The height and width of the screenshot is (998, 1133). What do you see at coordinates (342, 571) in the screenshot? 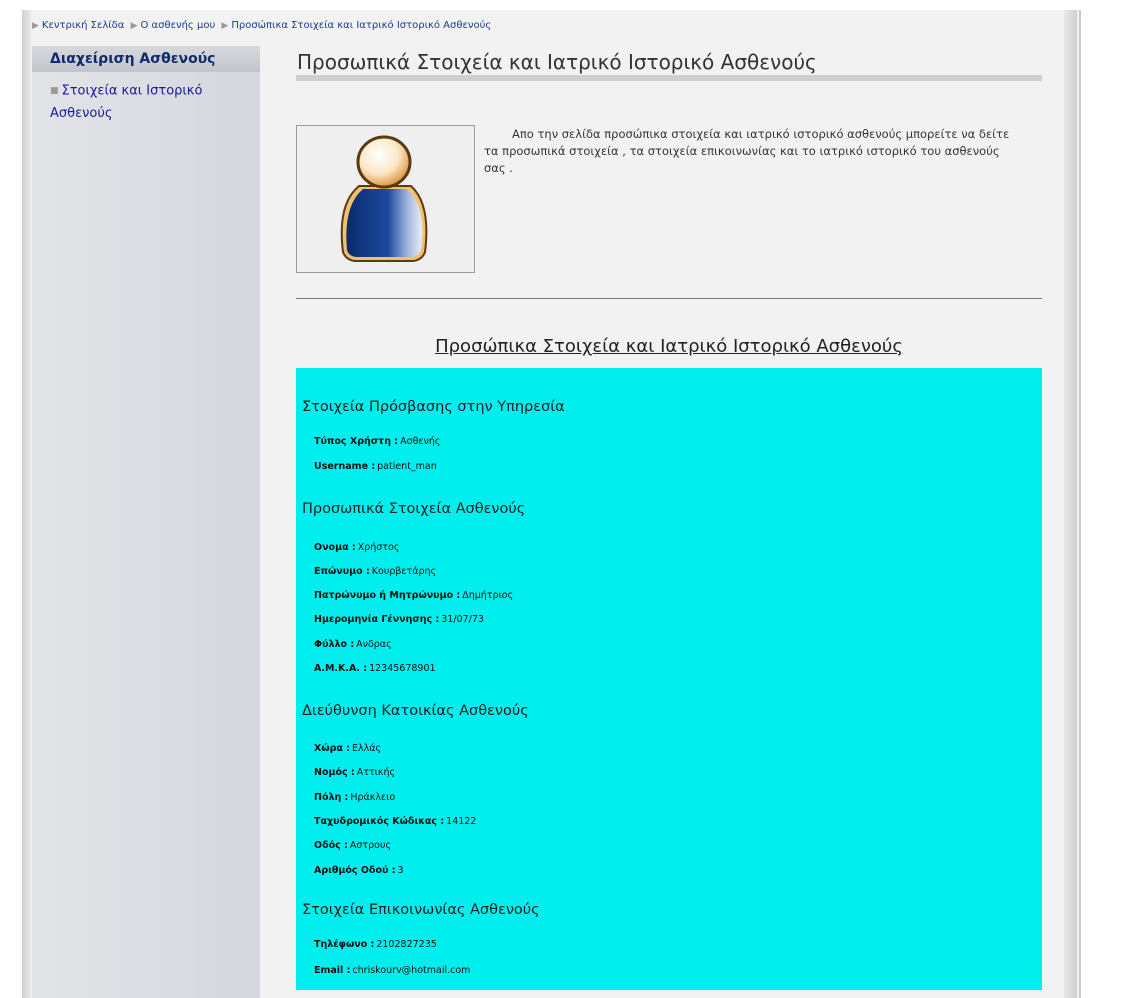
I see `last-name-label: Επώνυμο :` at bounding box center [342, 571].